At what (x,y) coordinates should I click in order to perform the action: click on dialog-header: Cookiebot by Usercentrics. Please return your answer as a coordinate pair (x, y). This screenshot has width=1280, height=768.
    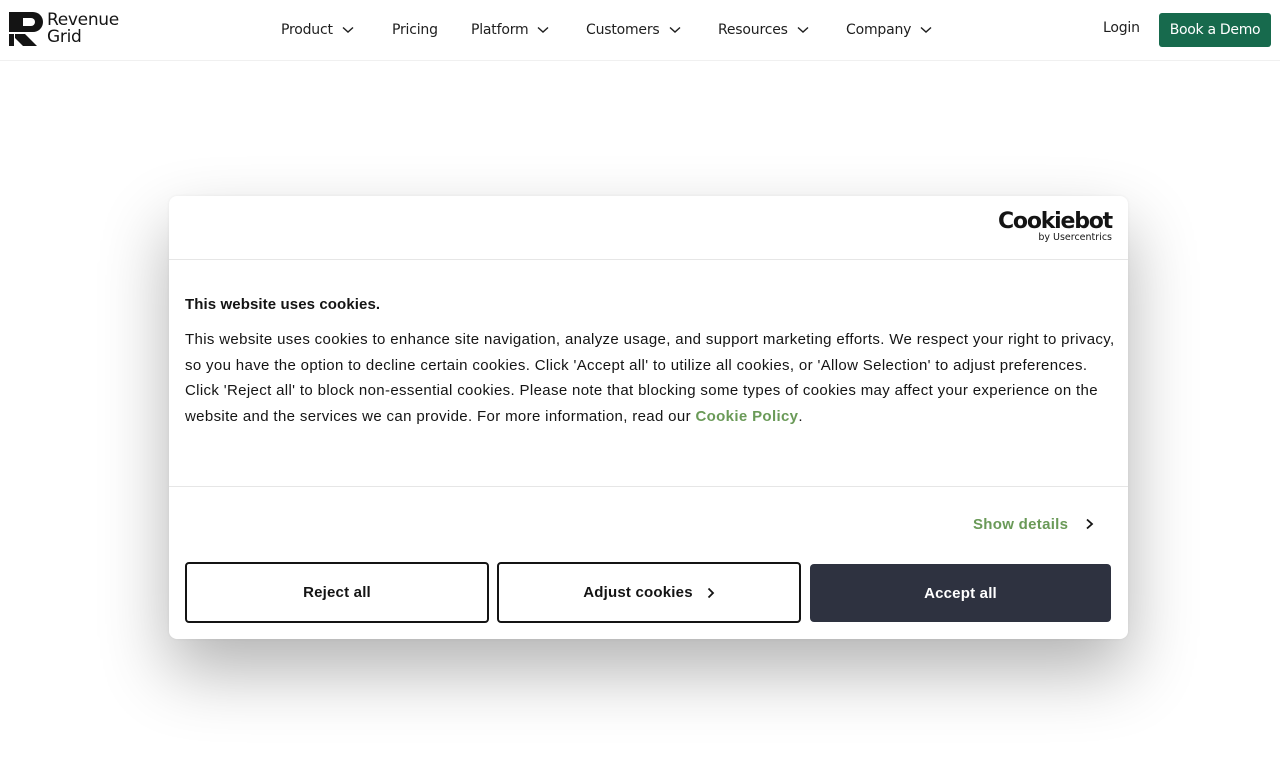
    Looking at the image, I should click on (648, 228).